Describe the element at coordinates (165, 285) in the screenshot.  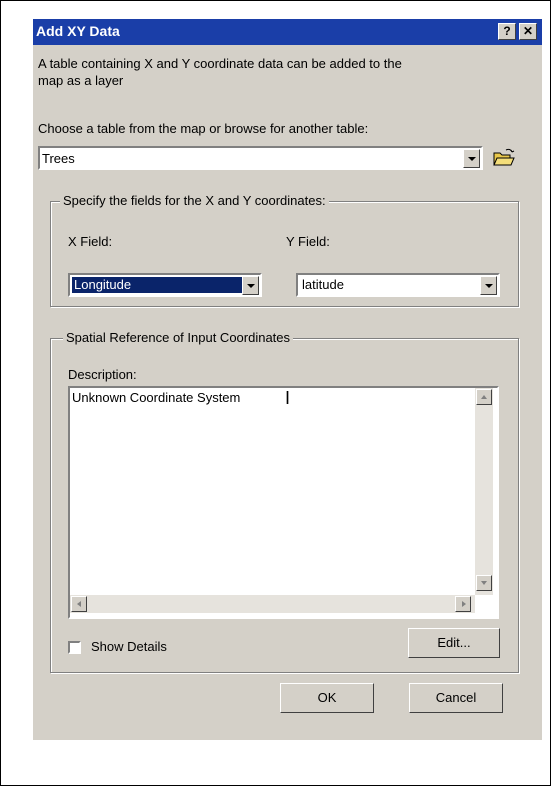
I see `x-field-combobox: Longitude` at that location.